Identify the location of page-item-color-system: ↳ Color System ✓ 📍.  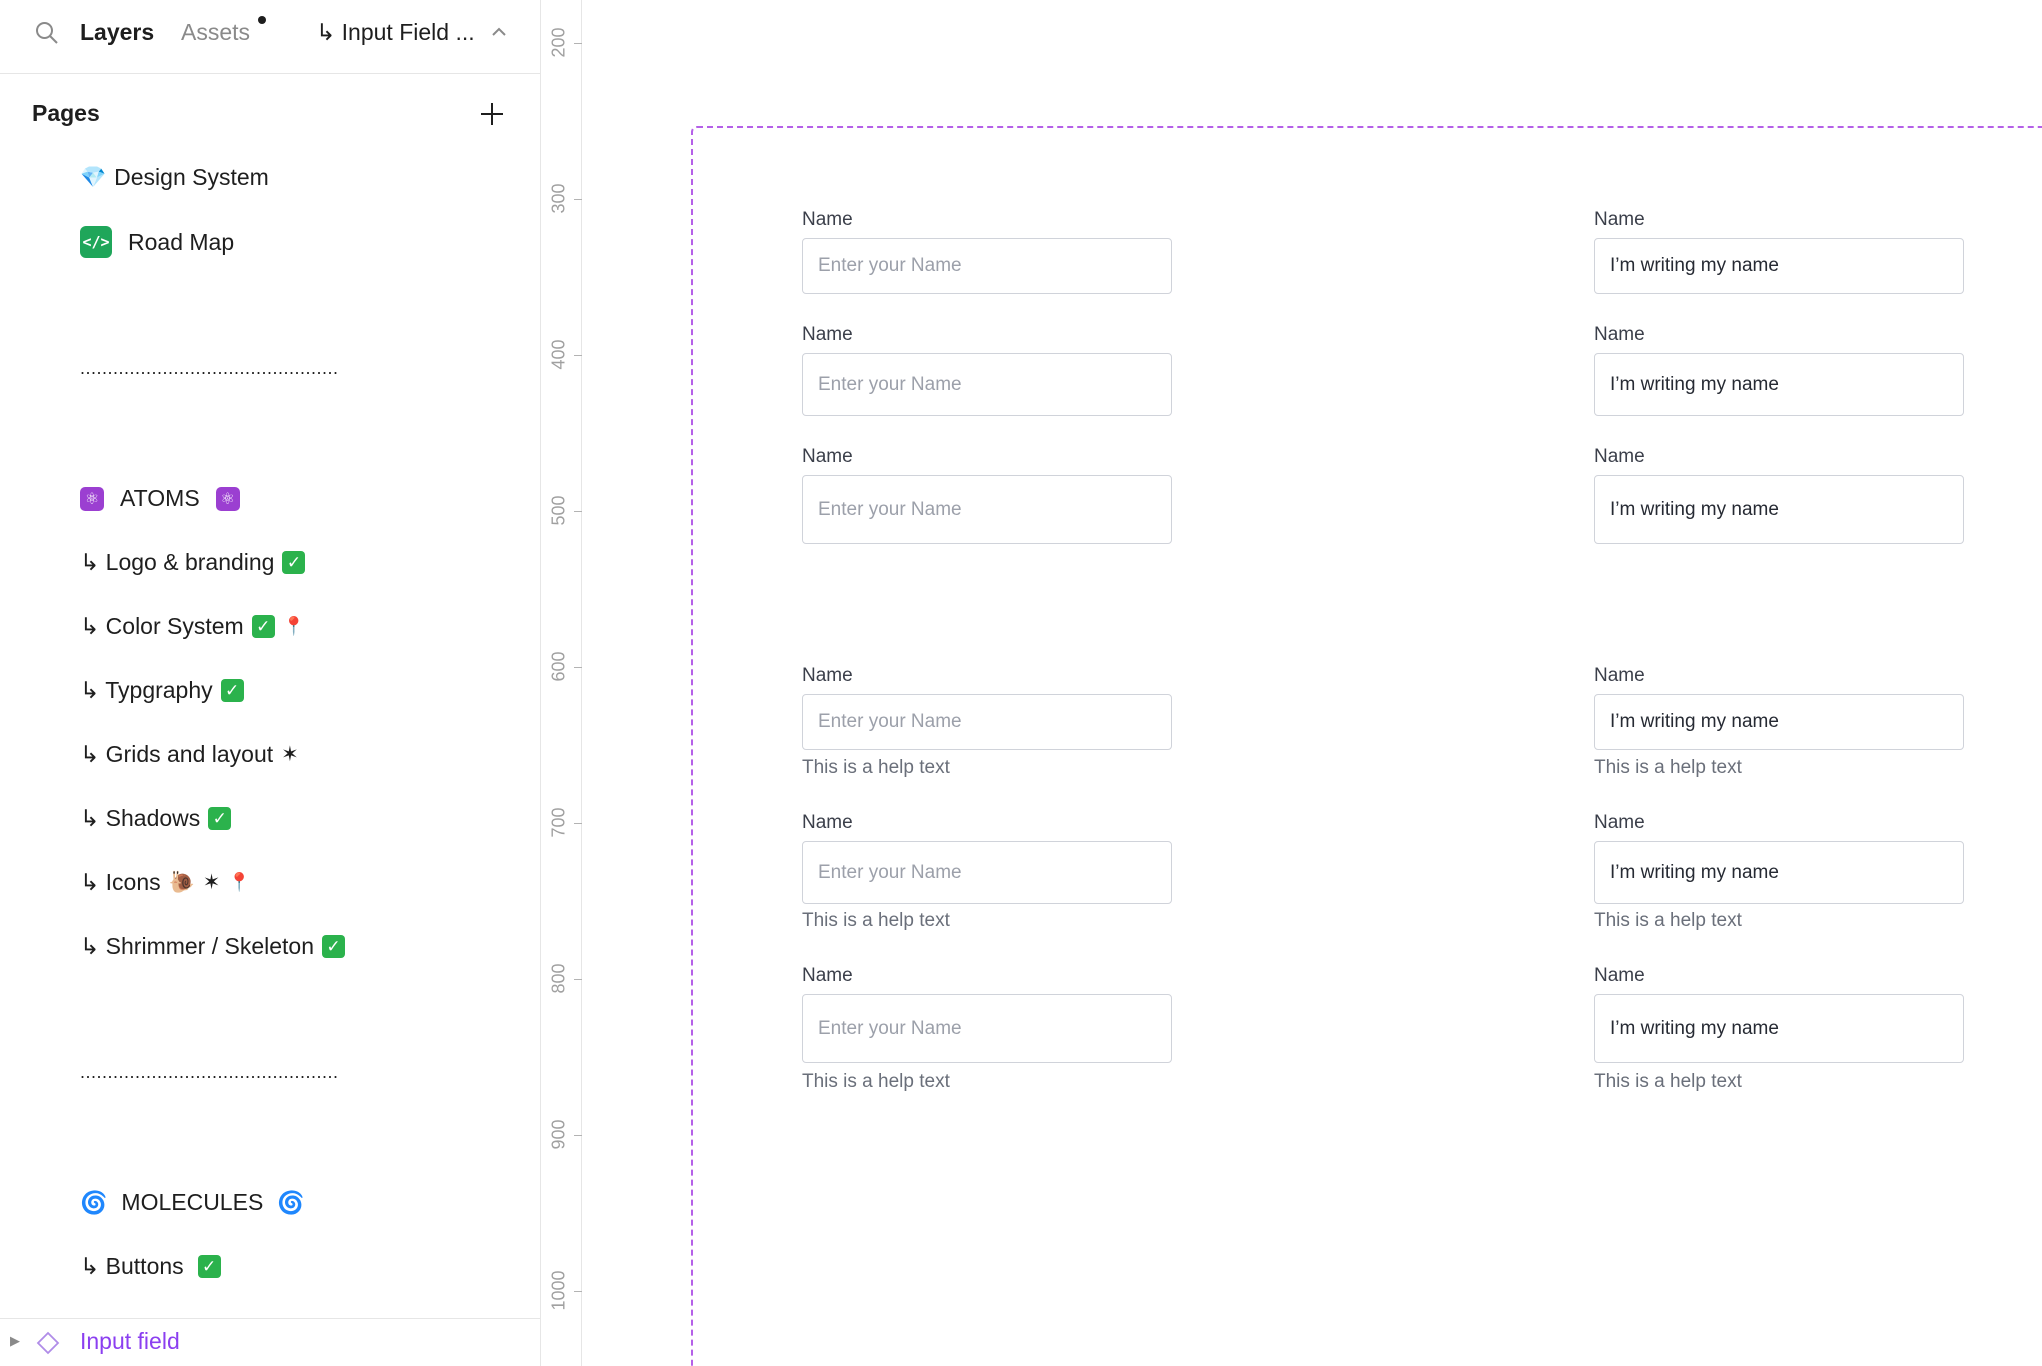
(192, 626).